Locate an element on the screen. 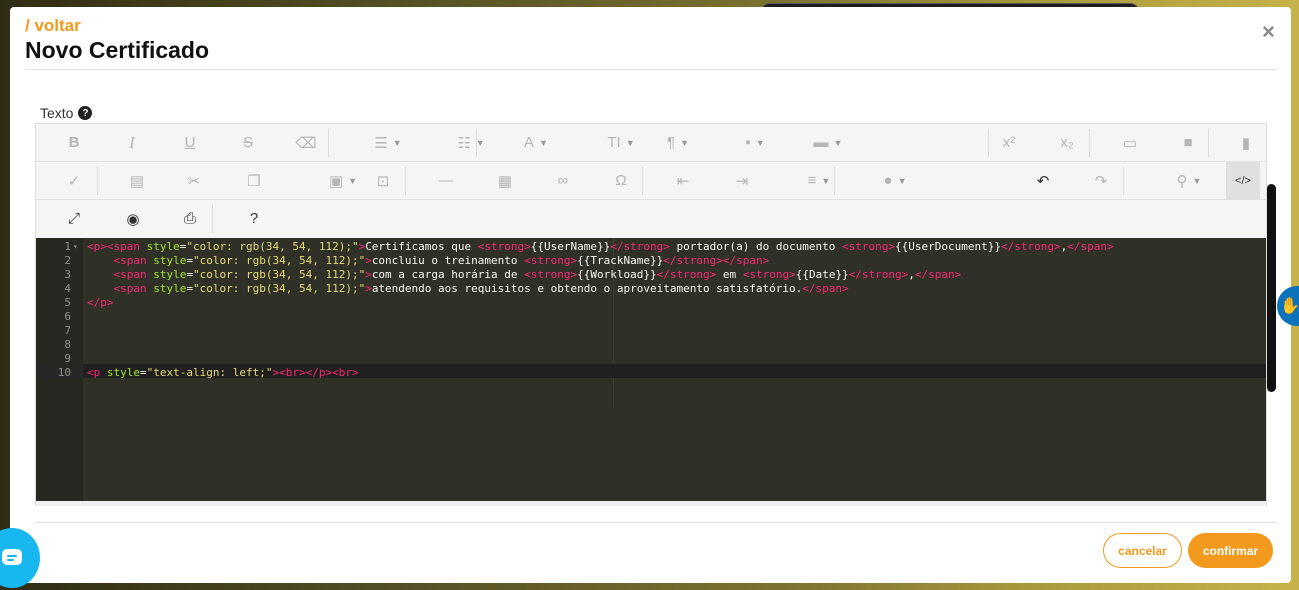 This screenshot has width=1299, height=590. indent-icon: ⇥ is located at coordinates (742, 181).